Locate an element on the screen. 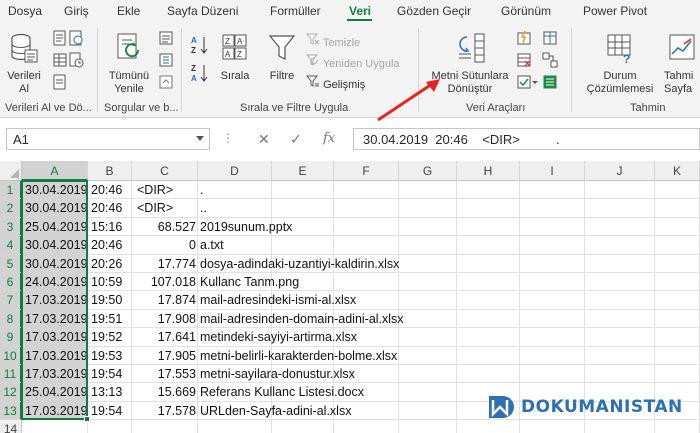 The height and width of the screenshot is (433, 700). column-header-k: K is located at coordinates (677, 171).